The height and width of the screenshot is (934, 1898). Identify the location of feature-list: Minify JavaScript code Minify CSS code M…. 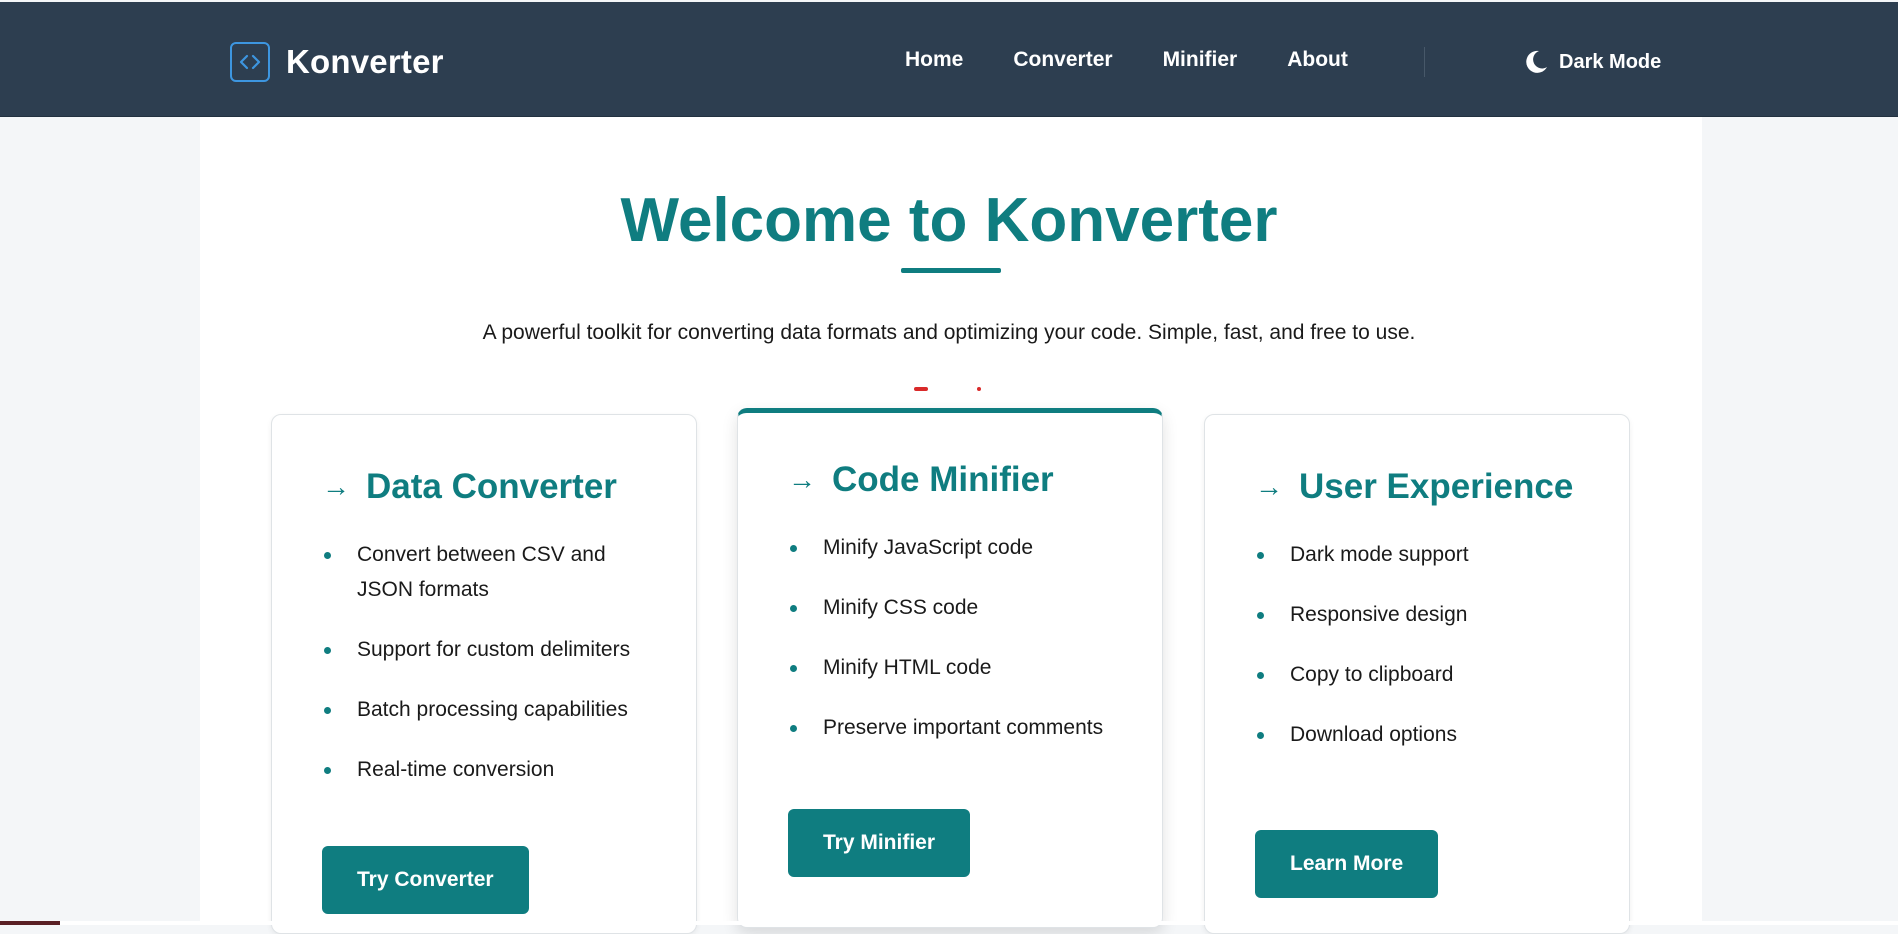
(955, 637).